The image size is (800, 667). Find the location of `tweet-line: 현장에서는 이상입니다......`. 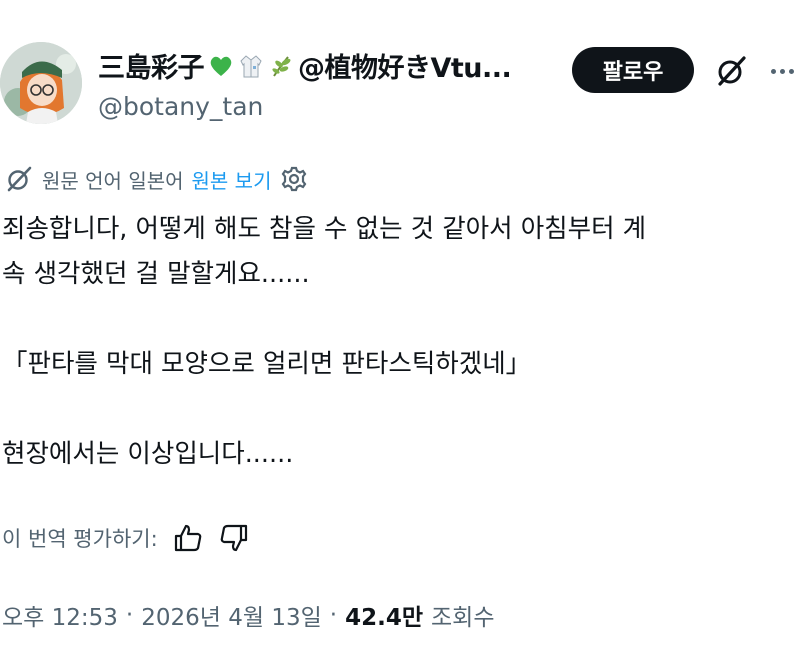

tweet-line: 현장에서는 이상입니다...... is located at coordinates (148, 454).